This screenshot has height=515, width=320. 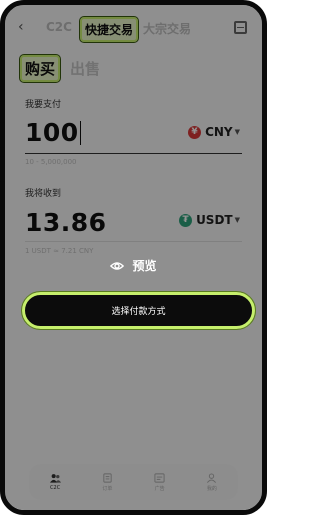 I want to click on receive-currency-label: USDT, so click(x=214, y=220).